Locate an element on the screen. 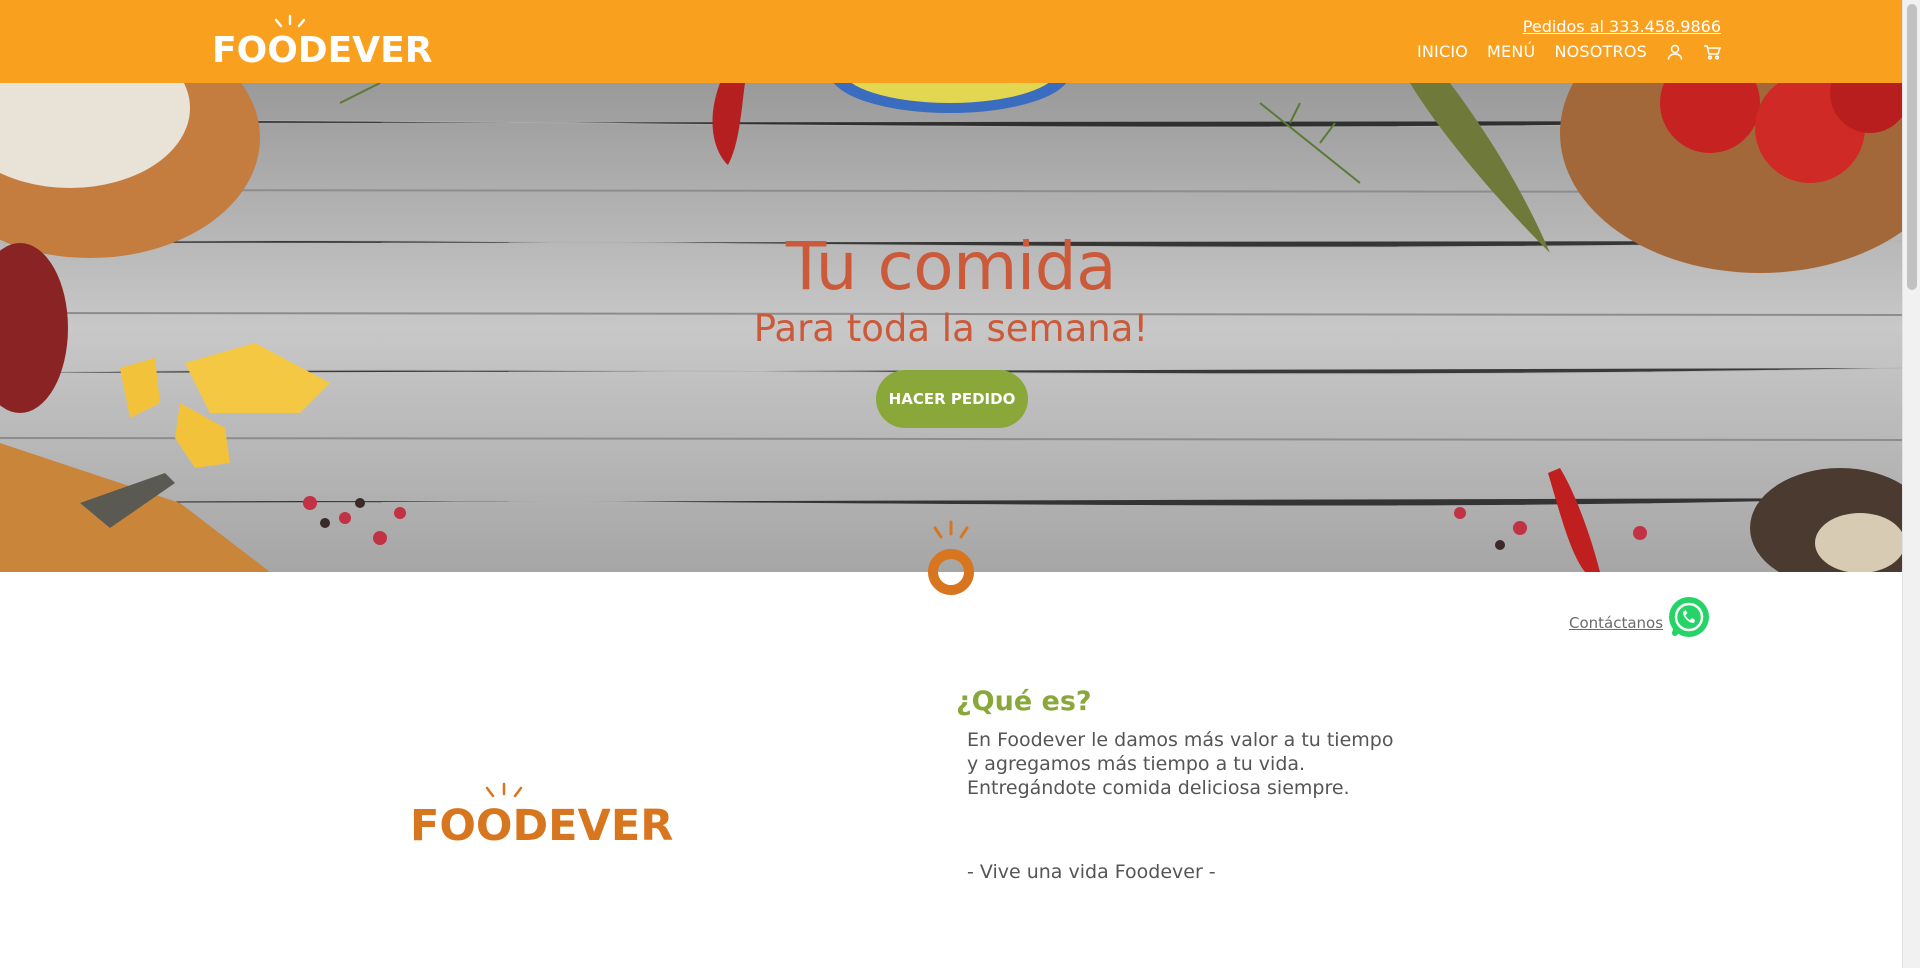 The image size is (1920, 968). whatsapp-icon is located at coordinates (1689, 617).